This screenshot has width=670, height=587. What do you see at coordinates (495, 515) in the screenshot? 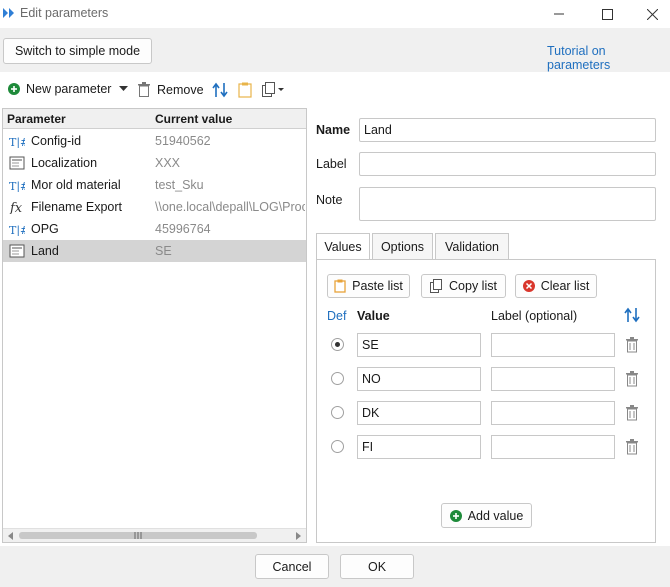
I see `add-value-label: Add value` at bounding box center [495, 515].